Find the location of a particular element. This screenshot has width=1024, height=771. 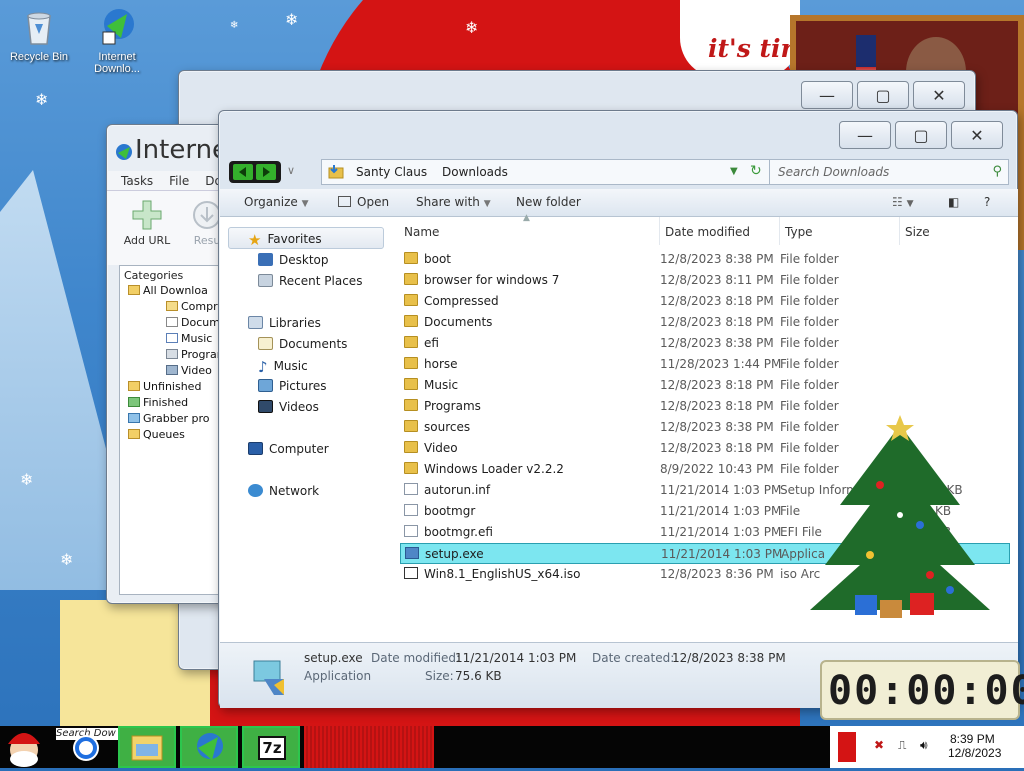

file-row: Music 12/8/2023 8:18 PM File folder is located at coordinates (705, 385).